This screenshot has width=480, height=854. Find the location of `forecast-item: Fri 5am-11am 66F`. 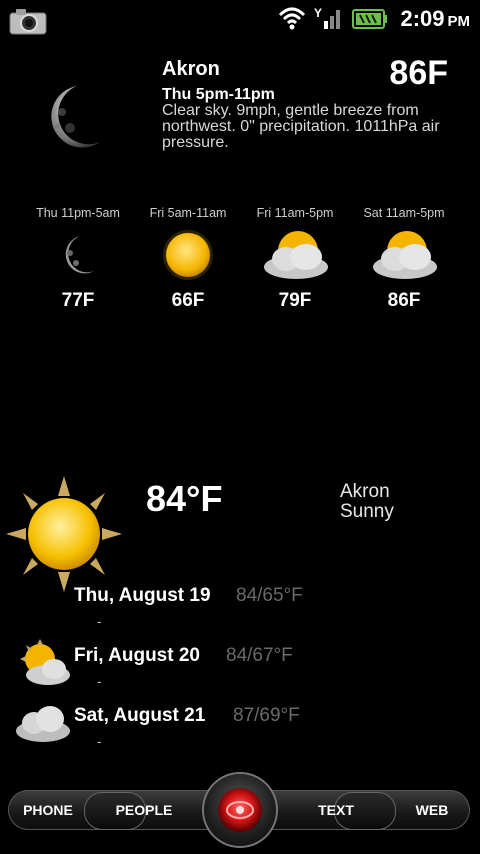

forecast-item: Fri 5am-11am 66F is located at coordinates (188, 259).